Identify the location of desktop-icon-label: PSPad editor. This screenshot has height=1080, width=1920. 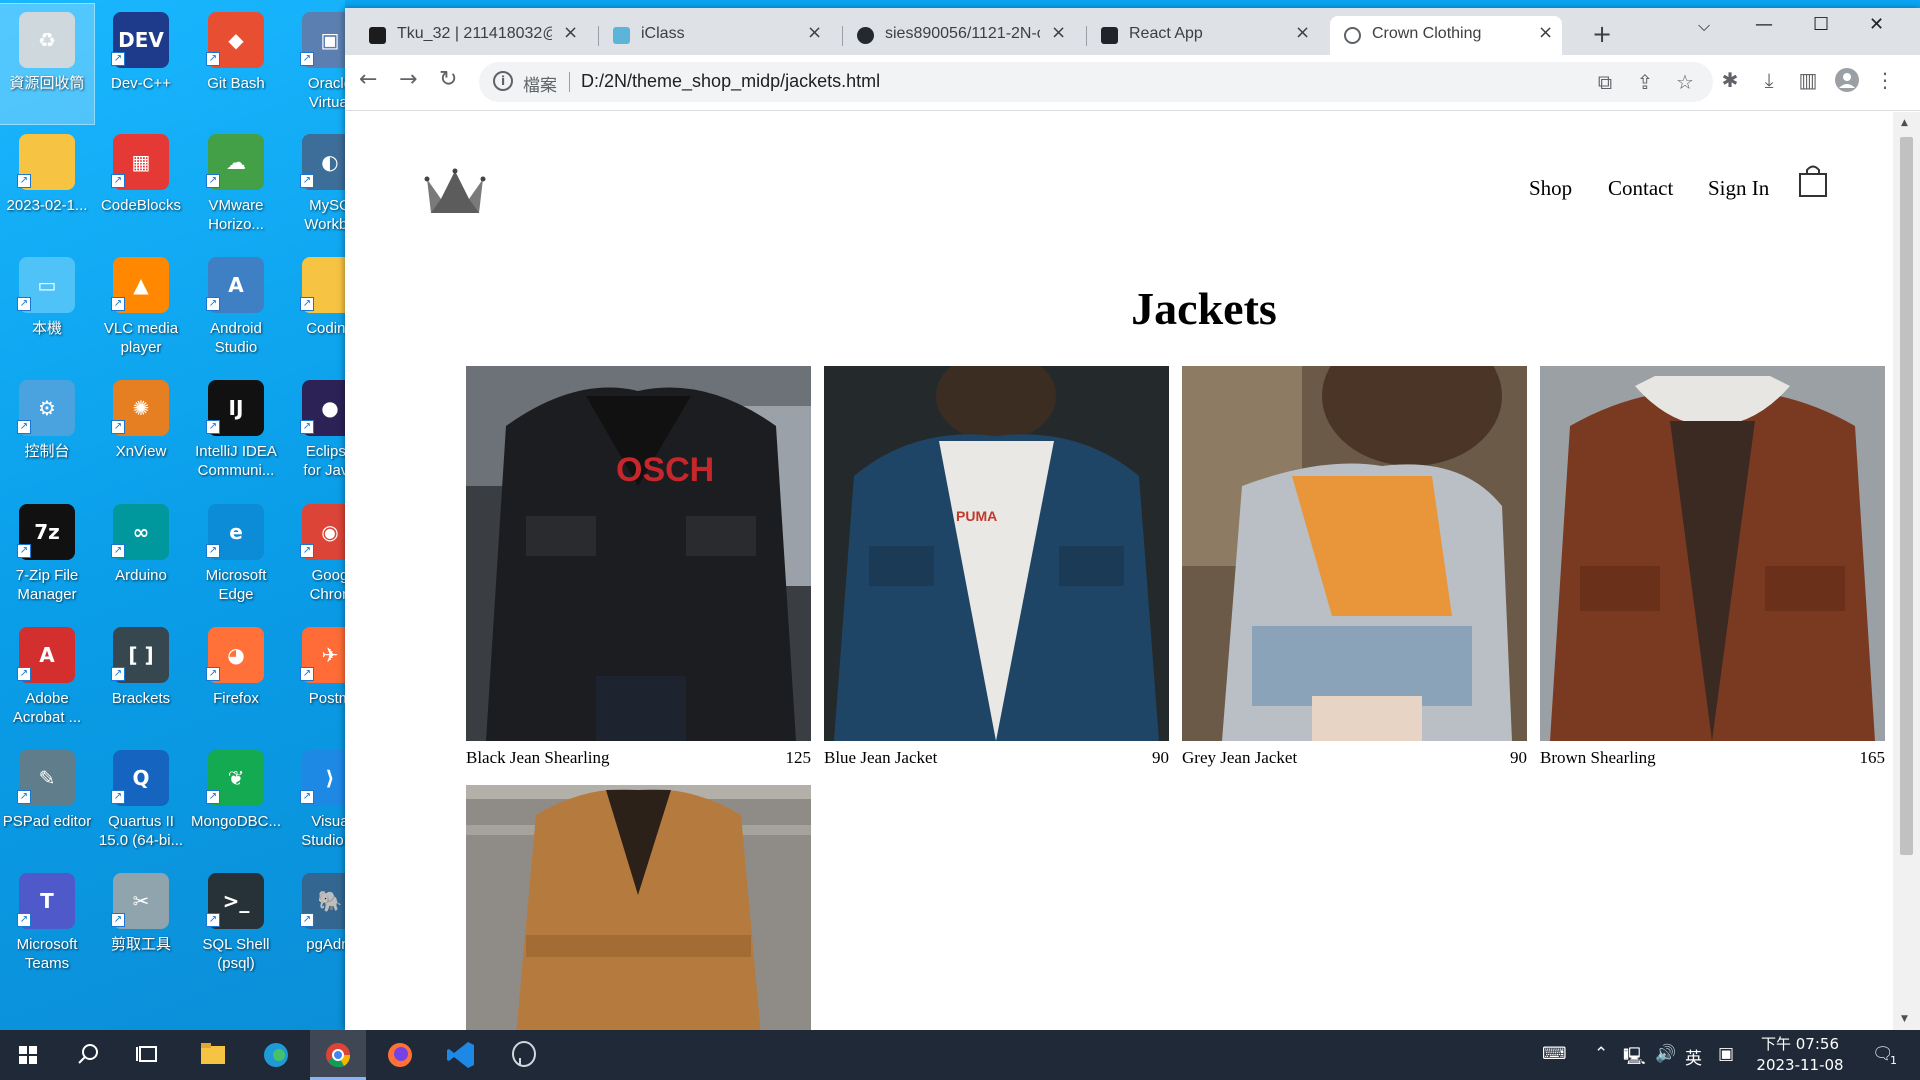
(47, 821).